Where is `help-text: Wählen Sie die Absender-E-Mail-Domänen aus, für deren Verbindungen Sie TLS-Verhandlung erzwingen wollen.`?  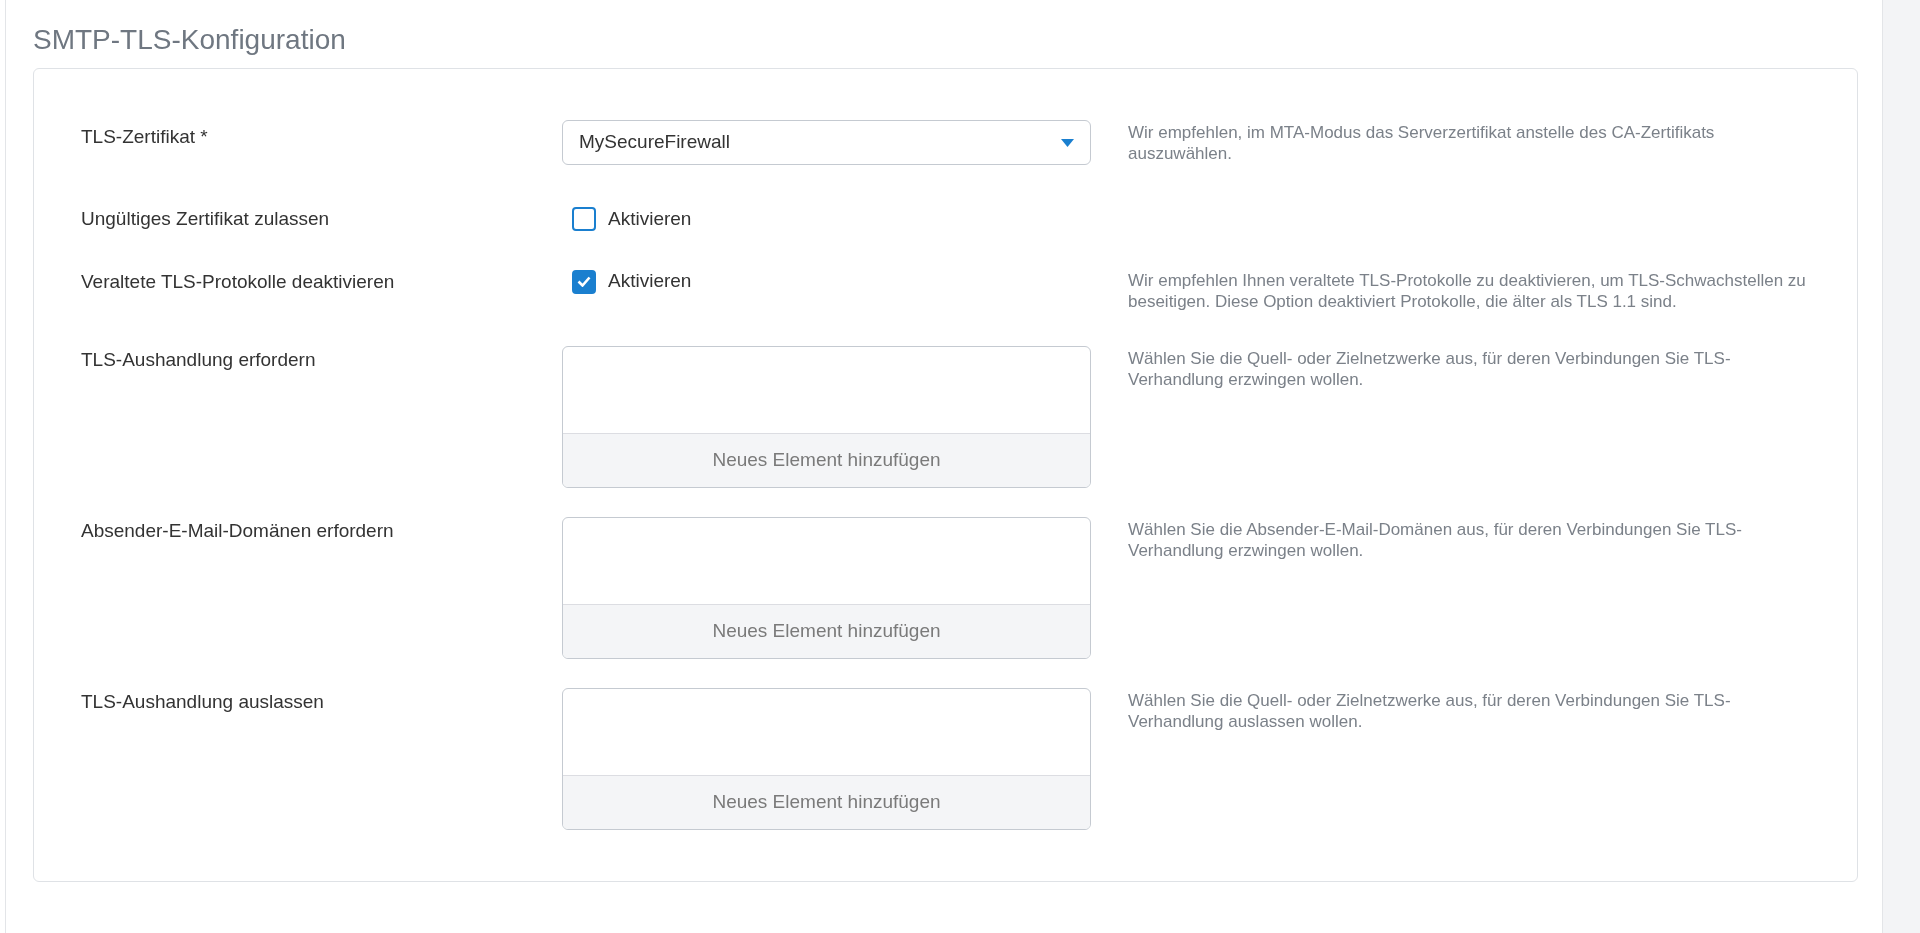 help-text: Wählen Sie die Absender-E-Mail-Domänen aus, für deren Verbindungen Sie TLS-Verhandlung erzwingen wollen. is located at coordinates (1435, 539).